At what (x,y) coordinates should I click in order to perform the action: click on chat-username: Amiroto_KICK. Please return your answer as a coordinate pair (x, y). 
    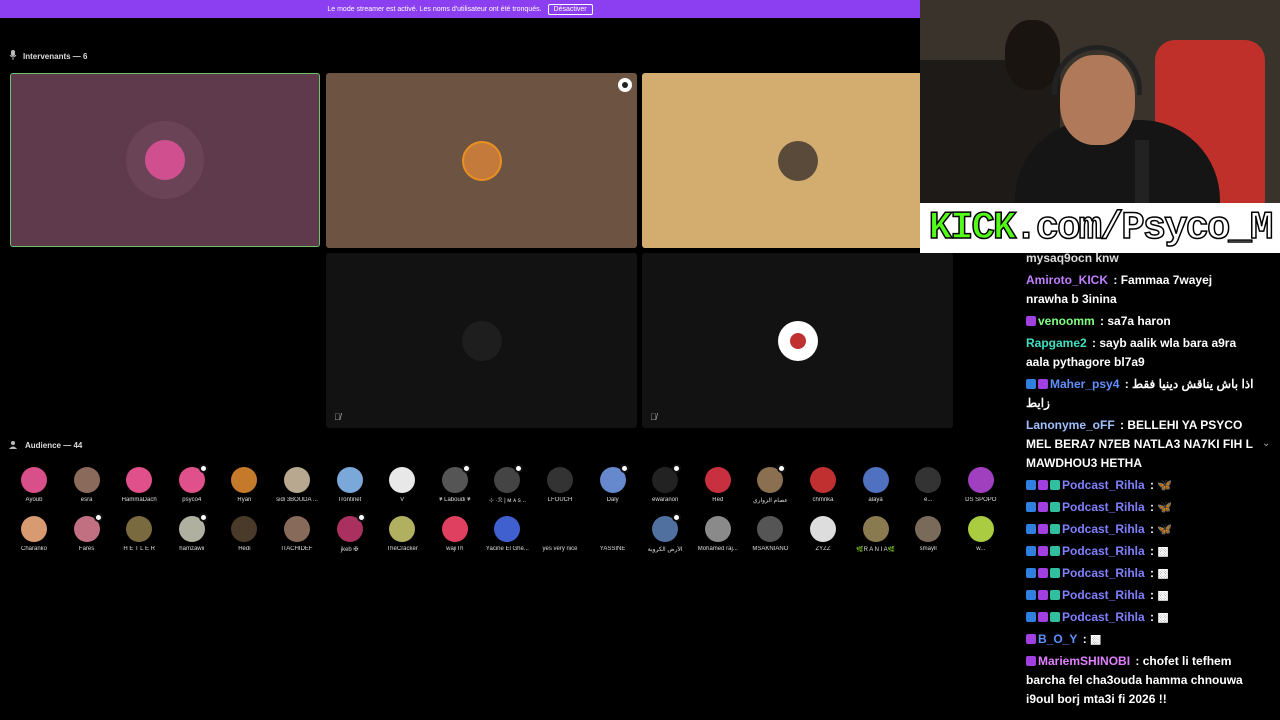
    Looking at the image, I should click on (1067, 280).